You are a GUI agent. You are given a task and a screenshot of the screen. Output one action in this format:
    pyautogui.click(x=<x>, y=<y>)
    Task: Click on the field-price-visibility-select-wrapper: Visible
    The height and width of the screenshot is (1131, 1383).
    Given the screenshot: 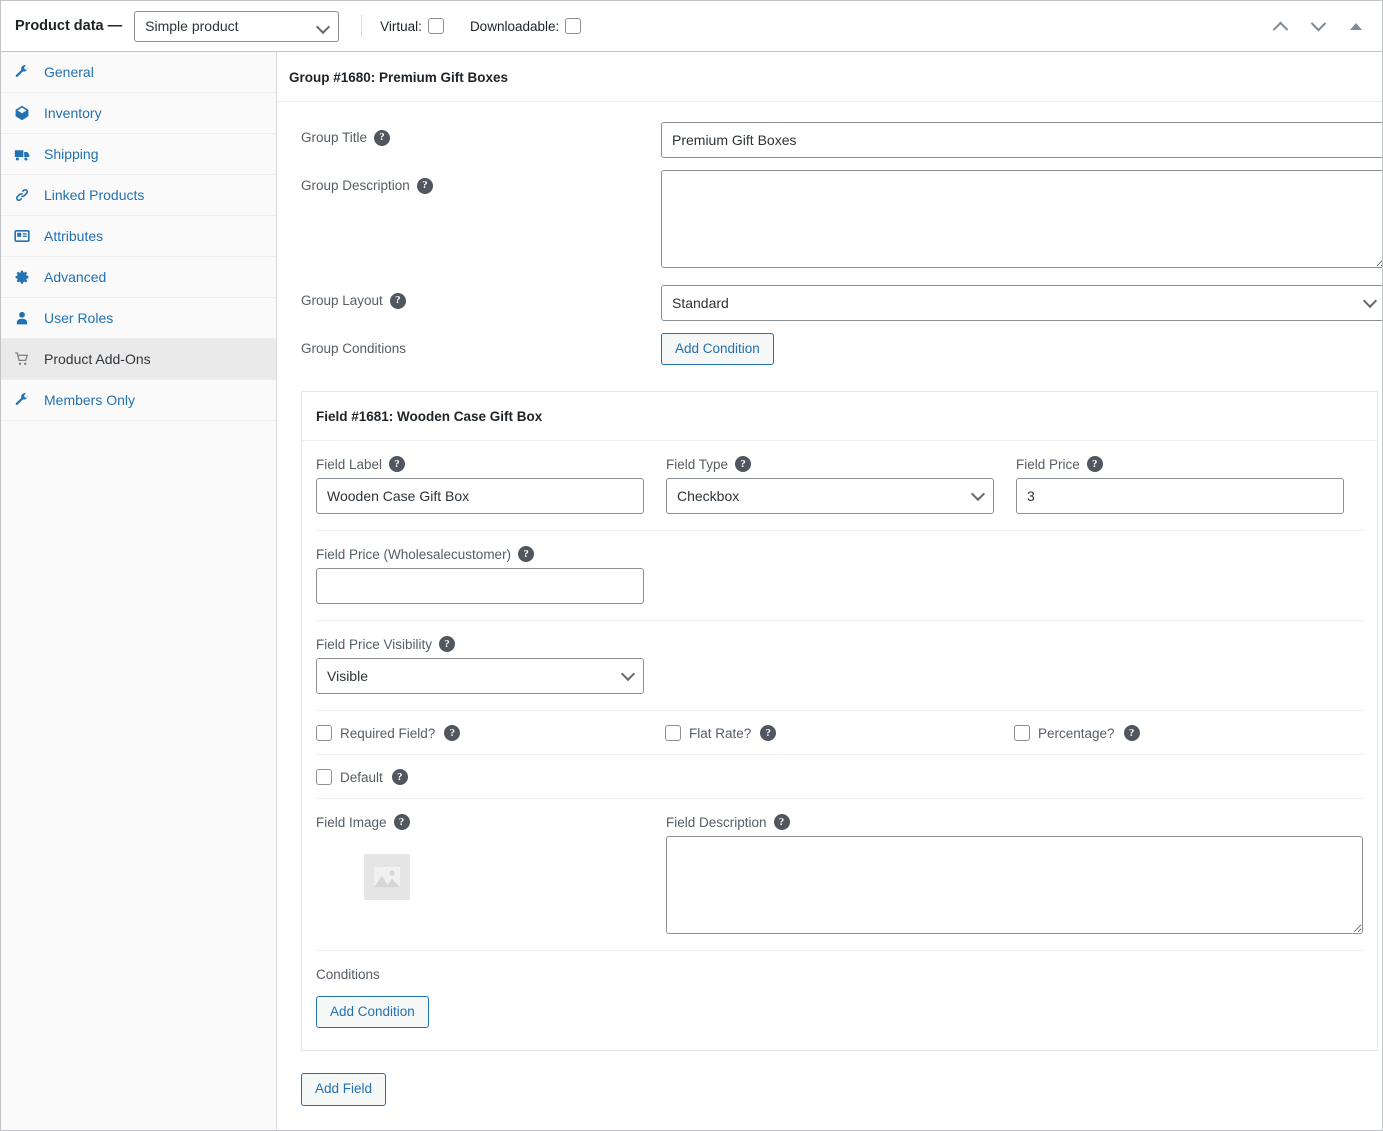 What is the action you would take?
    pyautogui.click(x=480, y=676)
    